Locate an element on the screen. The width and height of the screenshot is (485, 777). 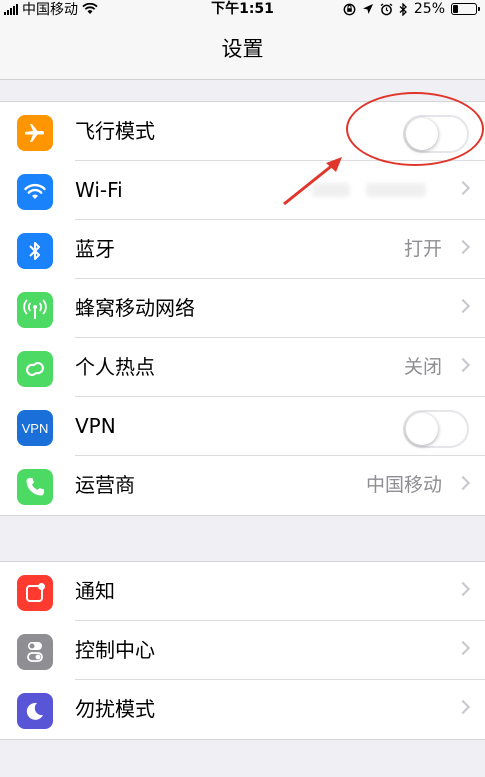
row-label: 通知 is located at coordinates (95, 591).